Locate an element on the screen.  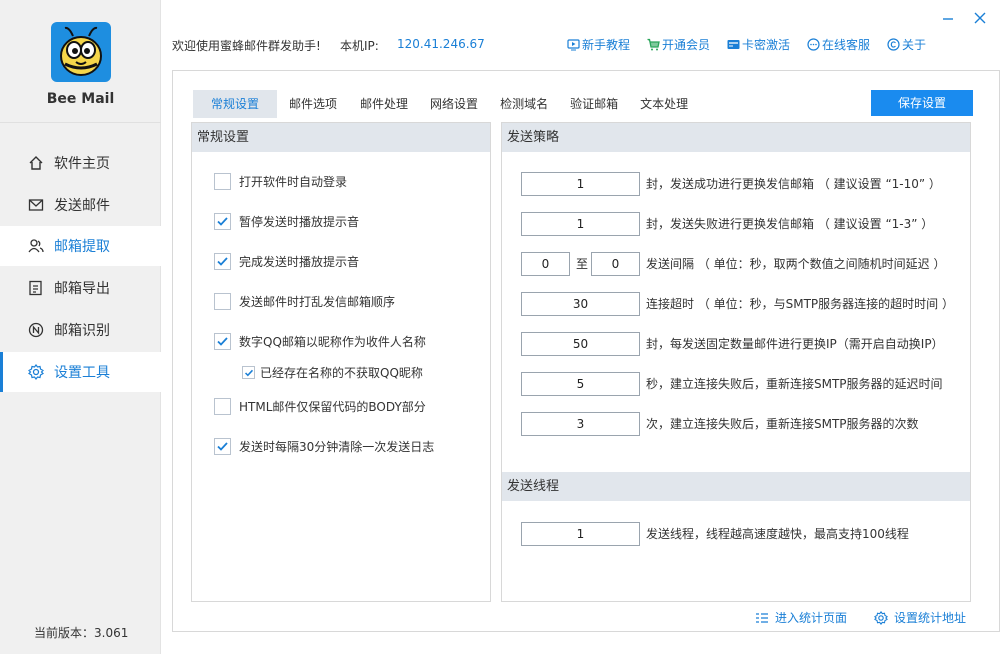
link-label: 设置统计地址 is located at coordinates (930, 618).